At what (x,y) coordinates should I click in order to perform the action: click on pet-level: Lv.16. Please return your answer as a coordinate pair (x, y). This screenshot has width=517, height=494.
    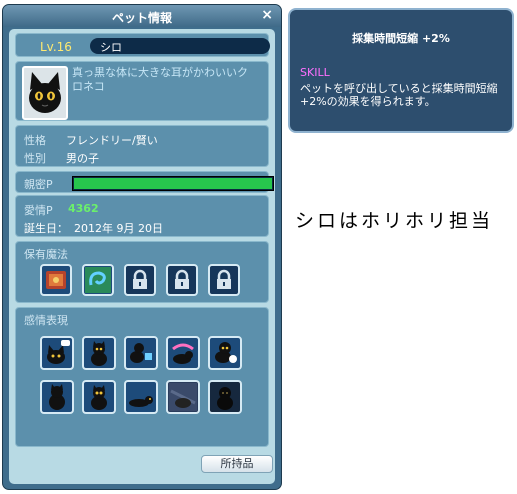
    Looking at the image, I should click on (56, 47).